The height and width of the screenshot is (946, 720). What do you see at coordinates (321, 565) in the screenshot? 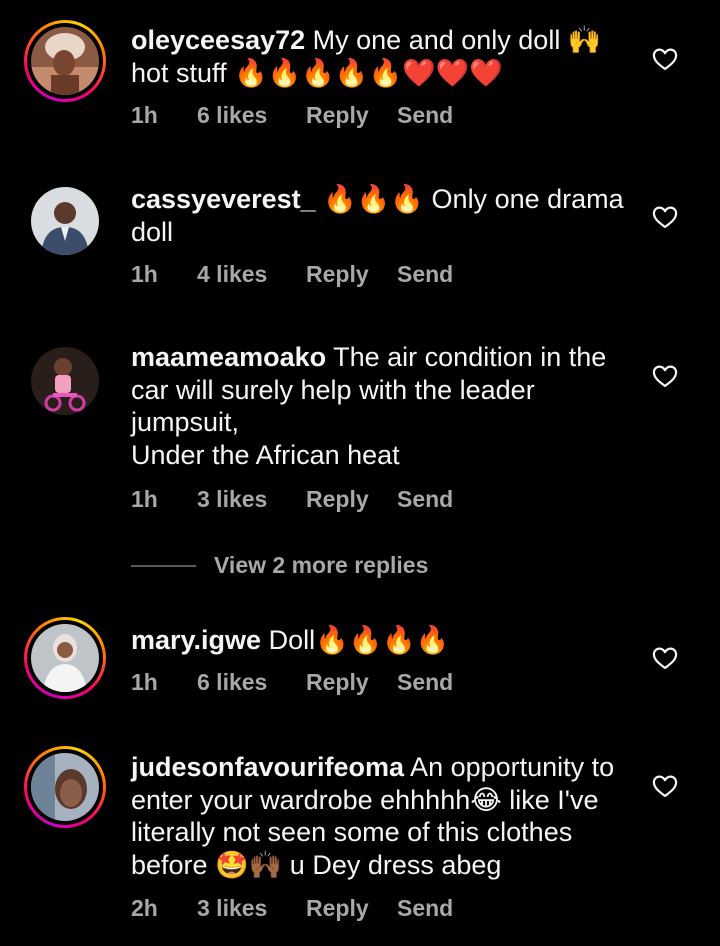
I see `view-more-replies-label: View 2 more replies` at bounding box center [321, 565].